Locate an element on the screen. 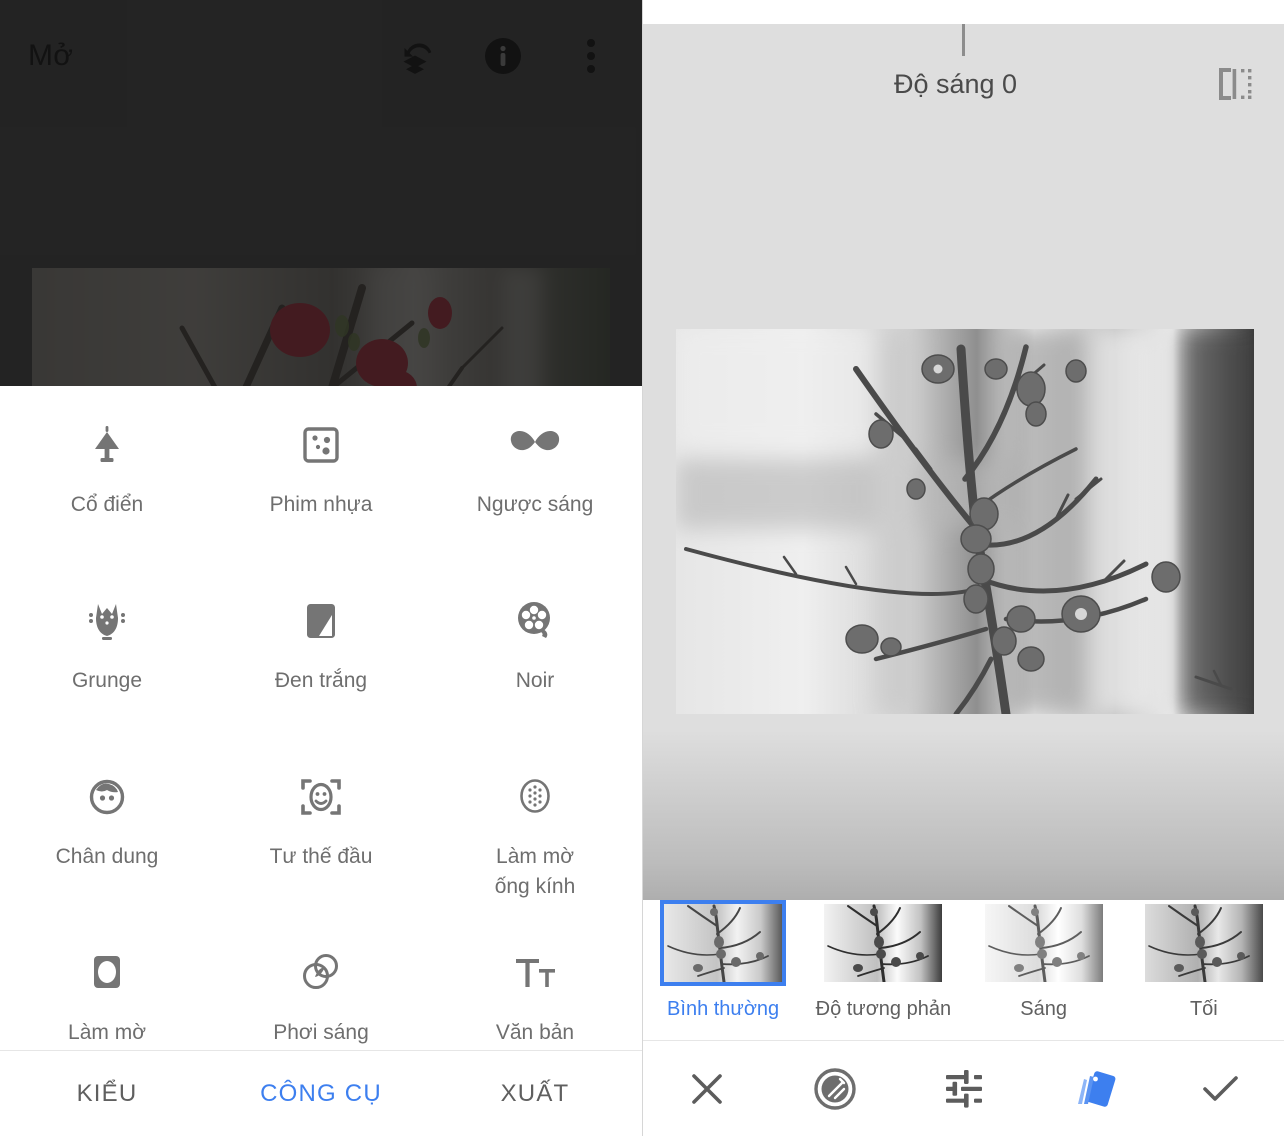  text-icon is located at coordinates (535, 973).